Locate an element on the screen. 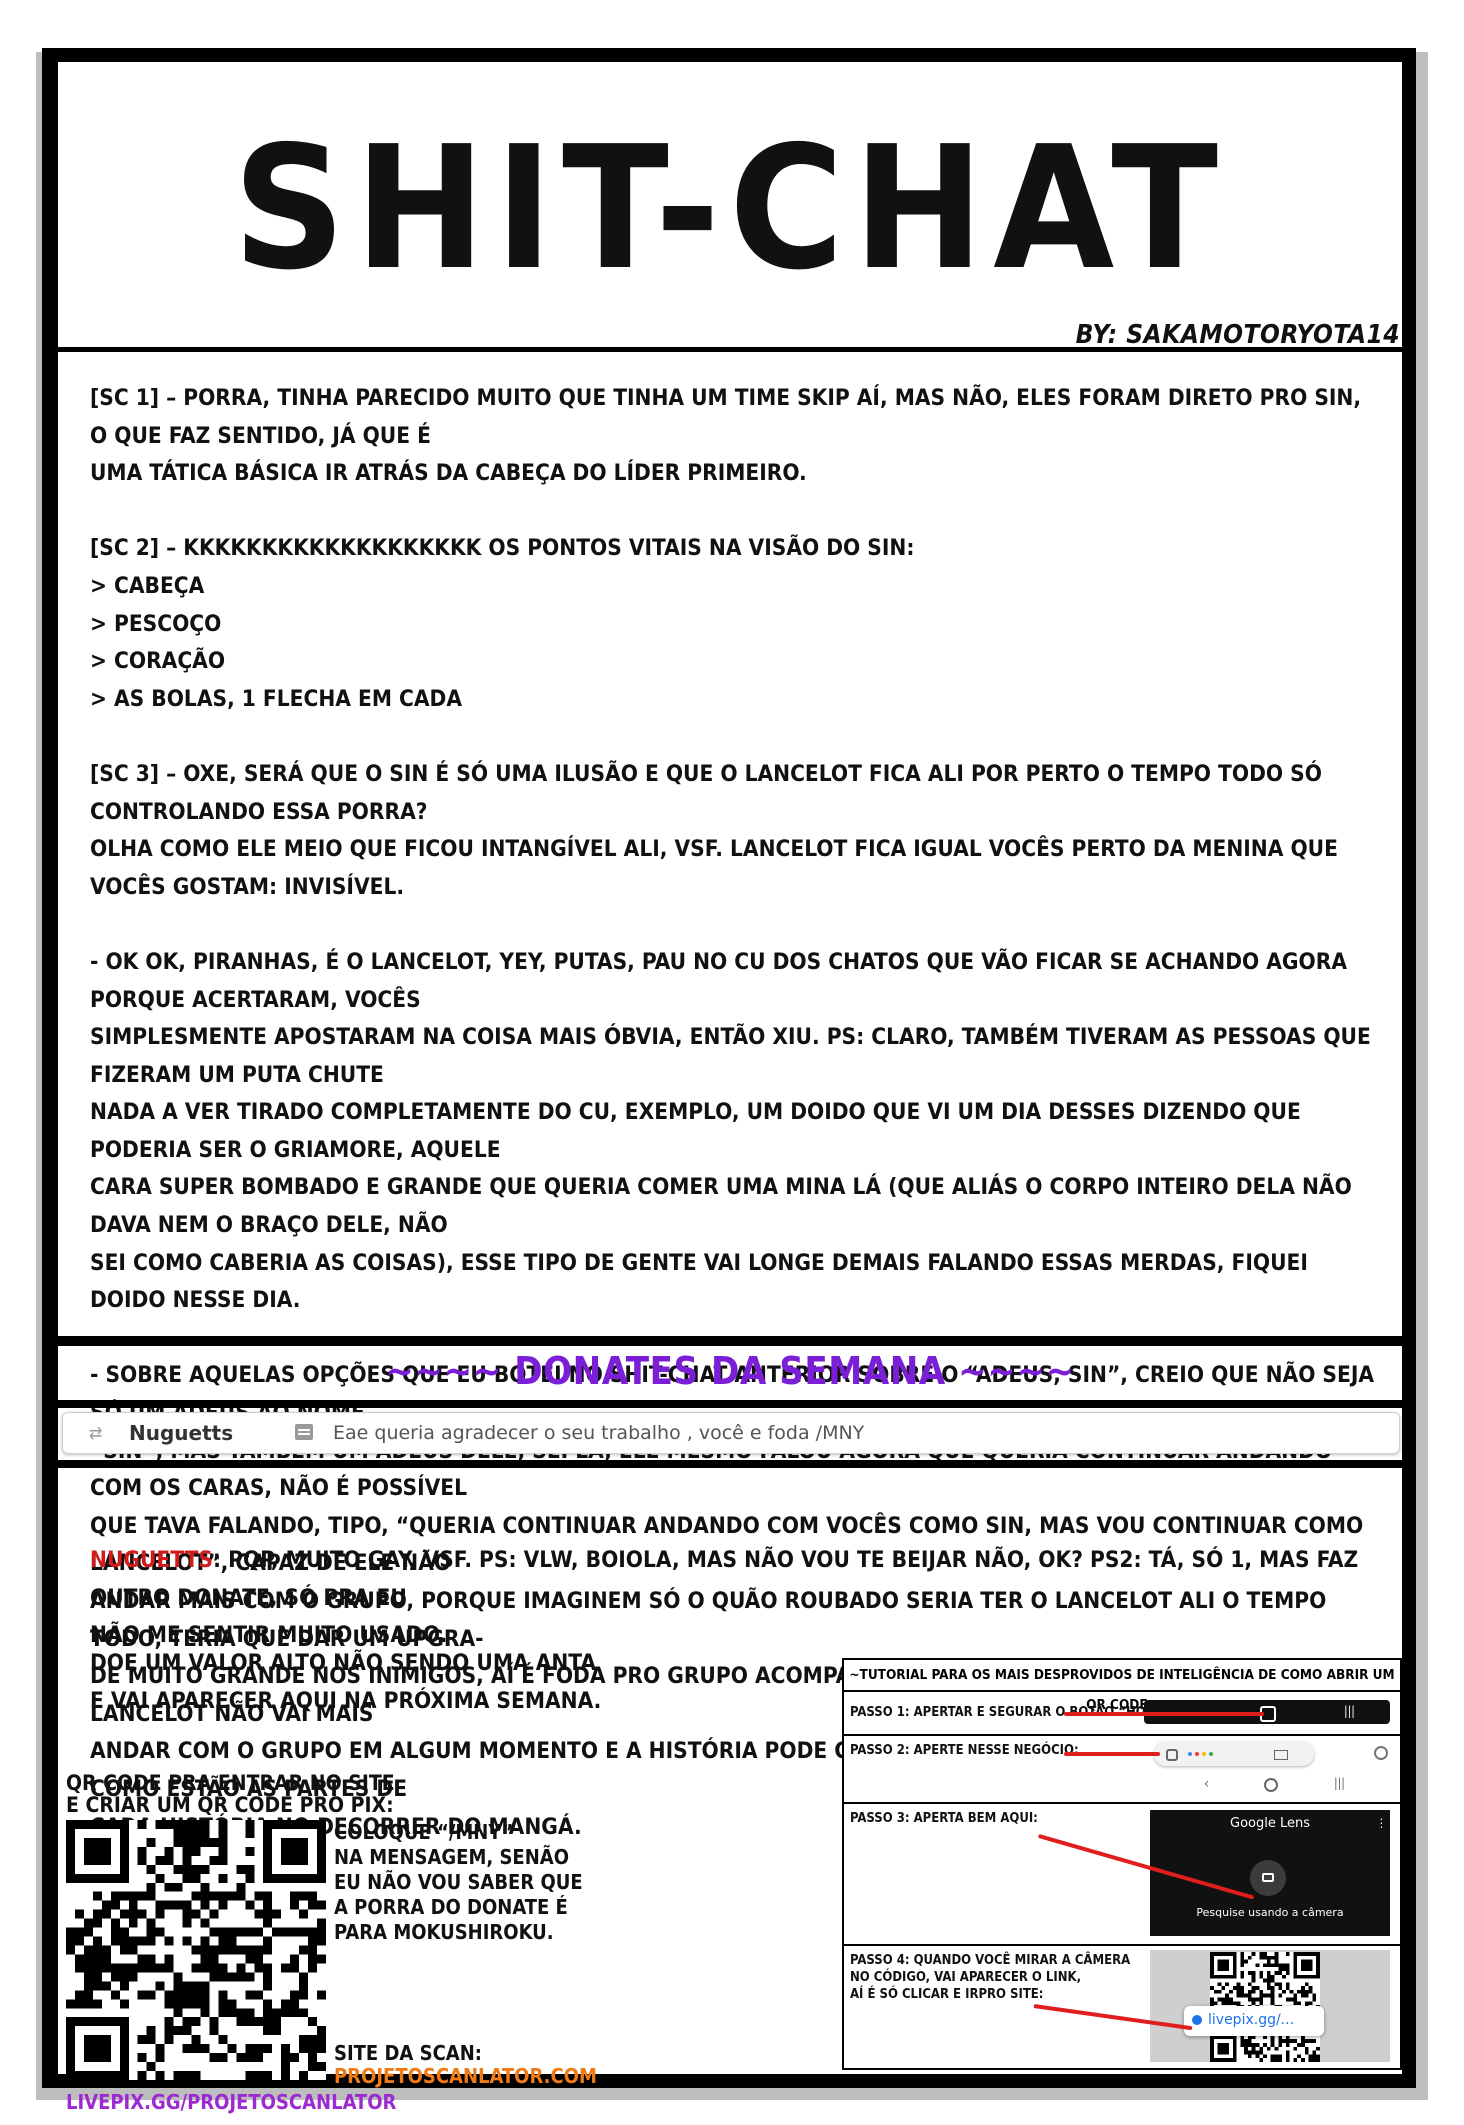 The width and height of the screenshot is (1464, 2125). qr-instruction-line: PARA MOKUSHIROKU. is located at coordinates (444, 1932).